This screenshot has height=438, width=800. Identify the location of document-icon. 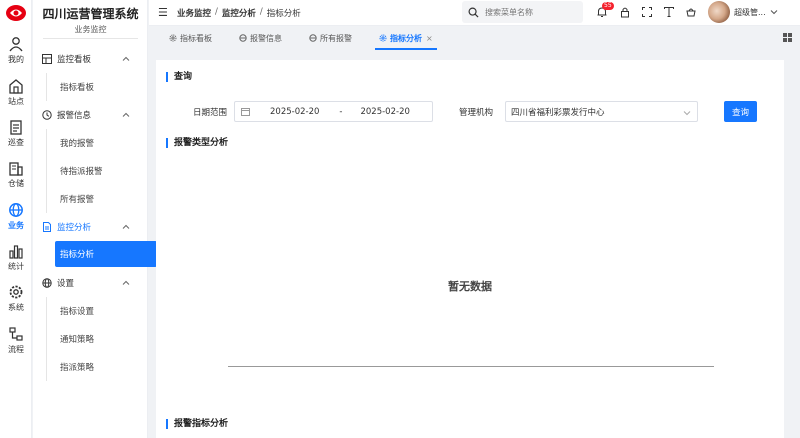
(47, 227).